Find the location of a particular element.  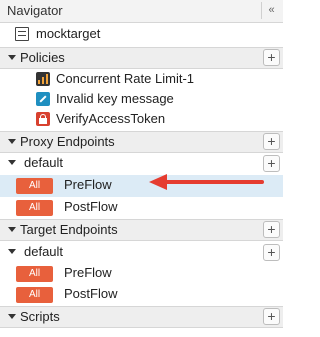

add-proxy-endpoint-button: + is located at coordinates (271, 141).